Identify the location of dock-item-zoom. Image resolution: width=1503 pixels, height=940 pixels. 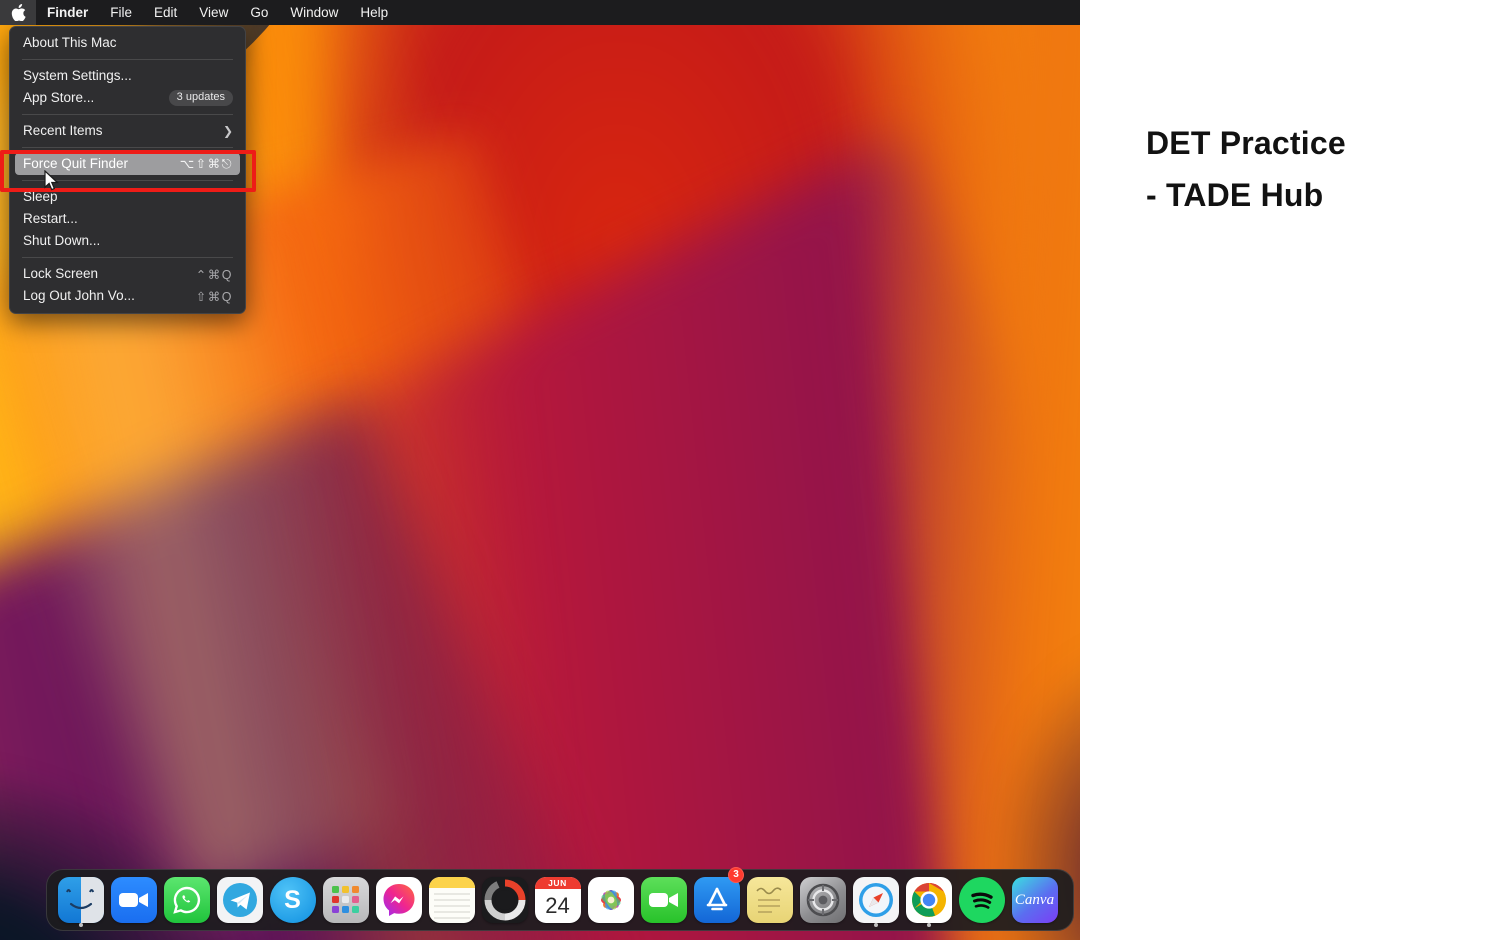
(133, 900).